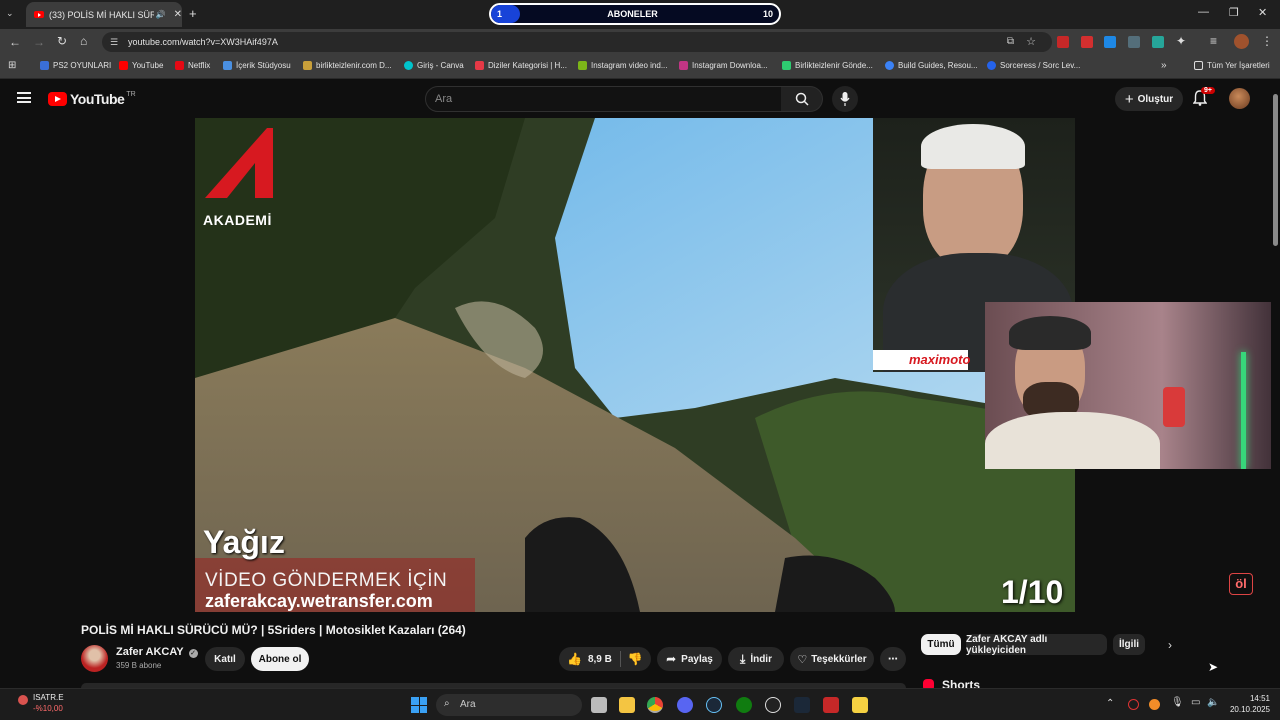  Describe the element at coordinates (1164, 65) in the screenshot. I see `bookmarks-overflow-icon: »` at that location.